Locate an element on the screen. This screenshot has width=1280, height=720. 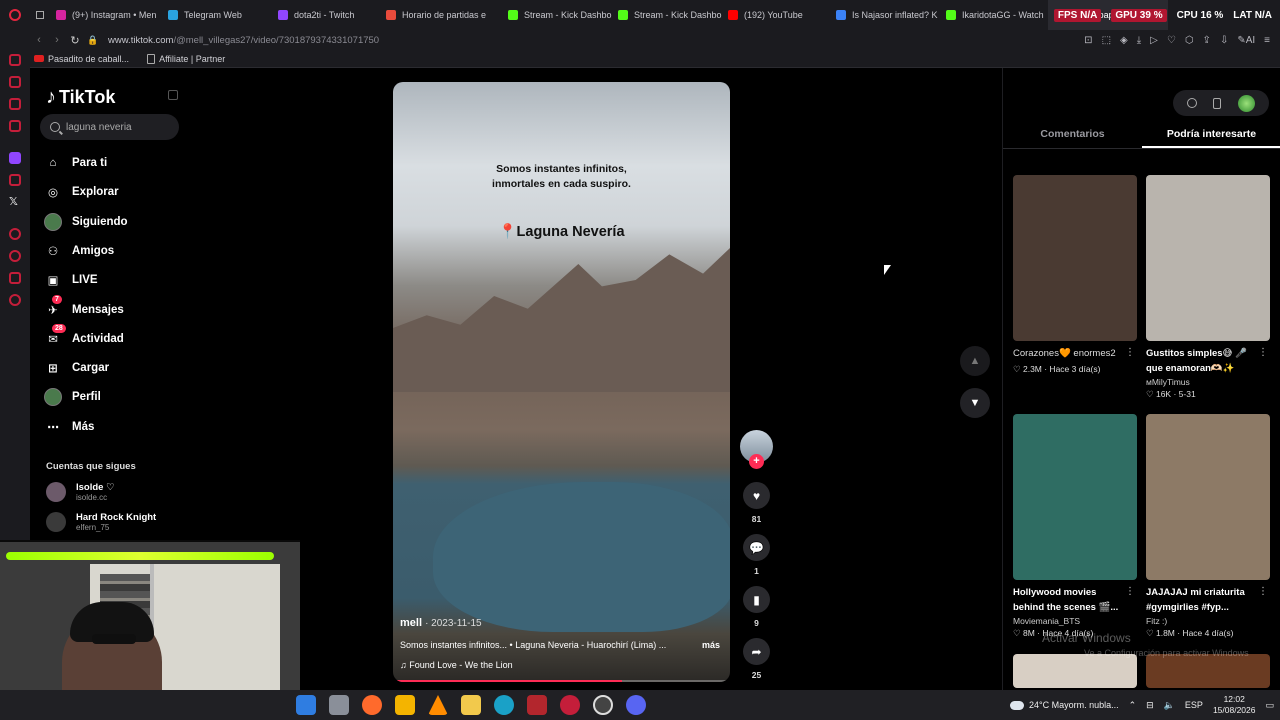
explore-icon is located at coordinates (1192, 103).